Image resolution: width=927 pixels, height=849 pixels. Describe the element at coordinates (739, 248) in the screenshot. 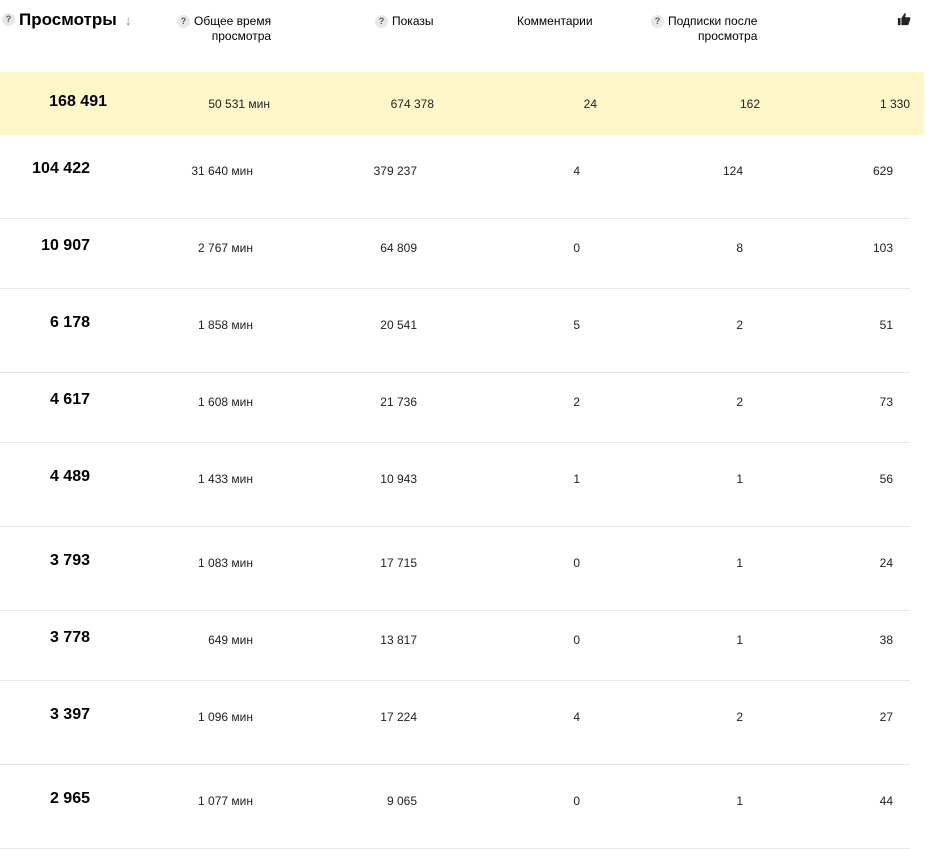

I see `cell-subscriptions: 8` at that location.